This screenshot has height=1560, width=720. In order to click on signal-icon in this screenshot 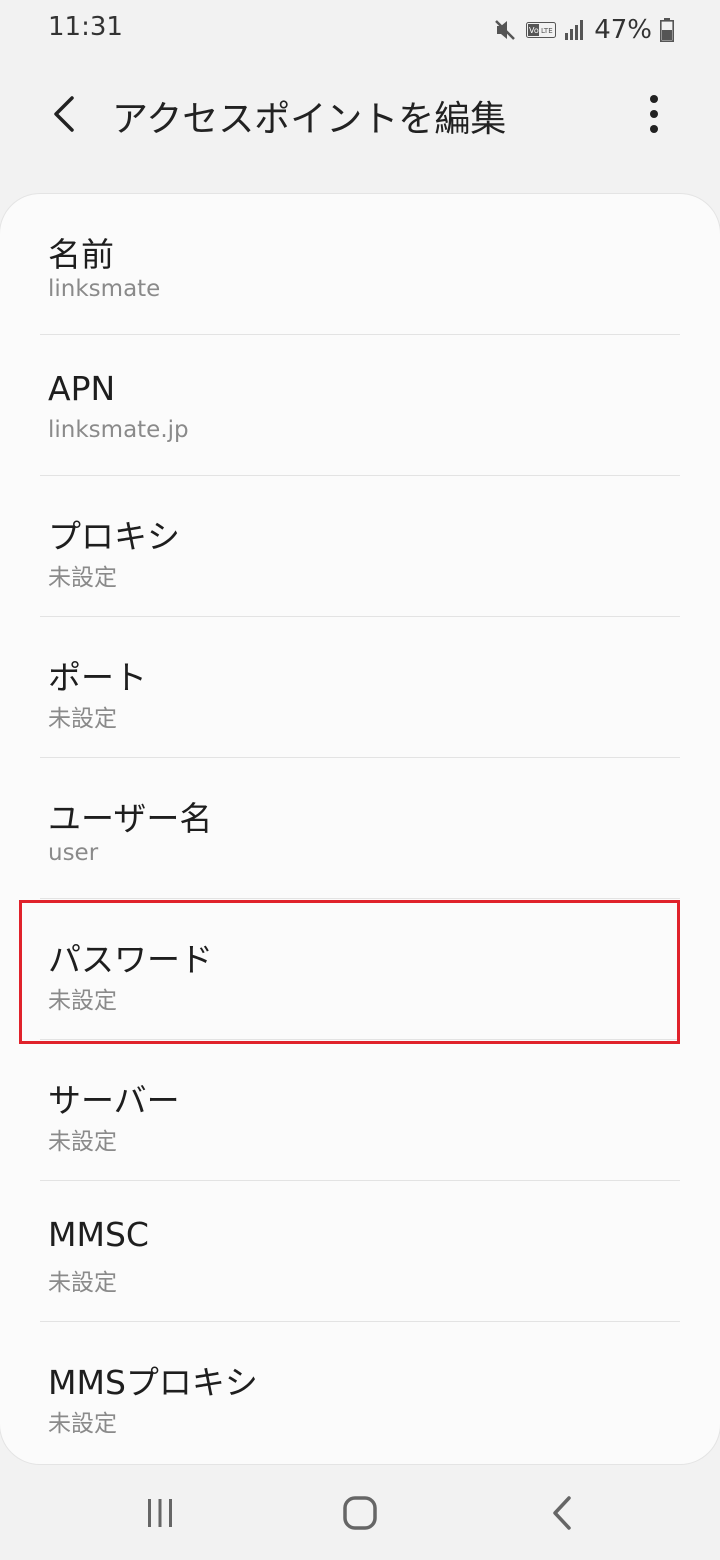, I will do `click(574, 30)`.